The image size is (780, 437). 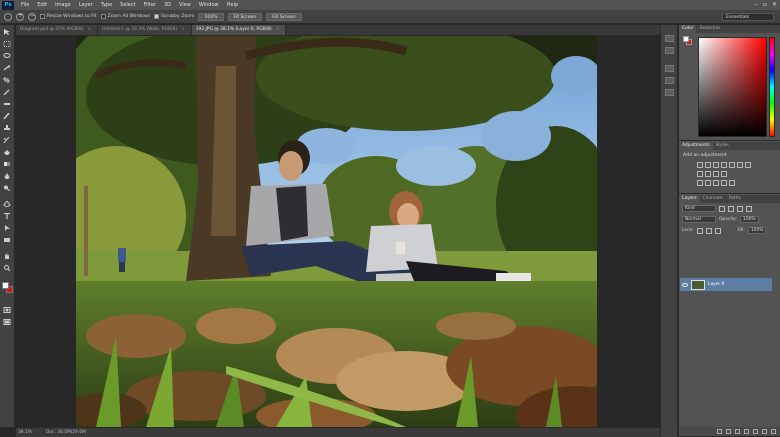 I want to click on menu-file: File, so click(x=25, y=5).